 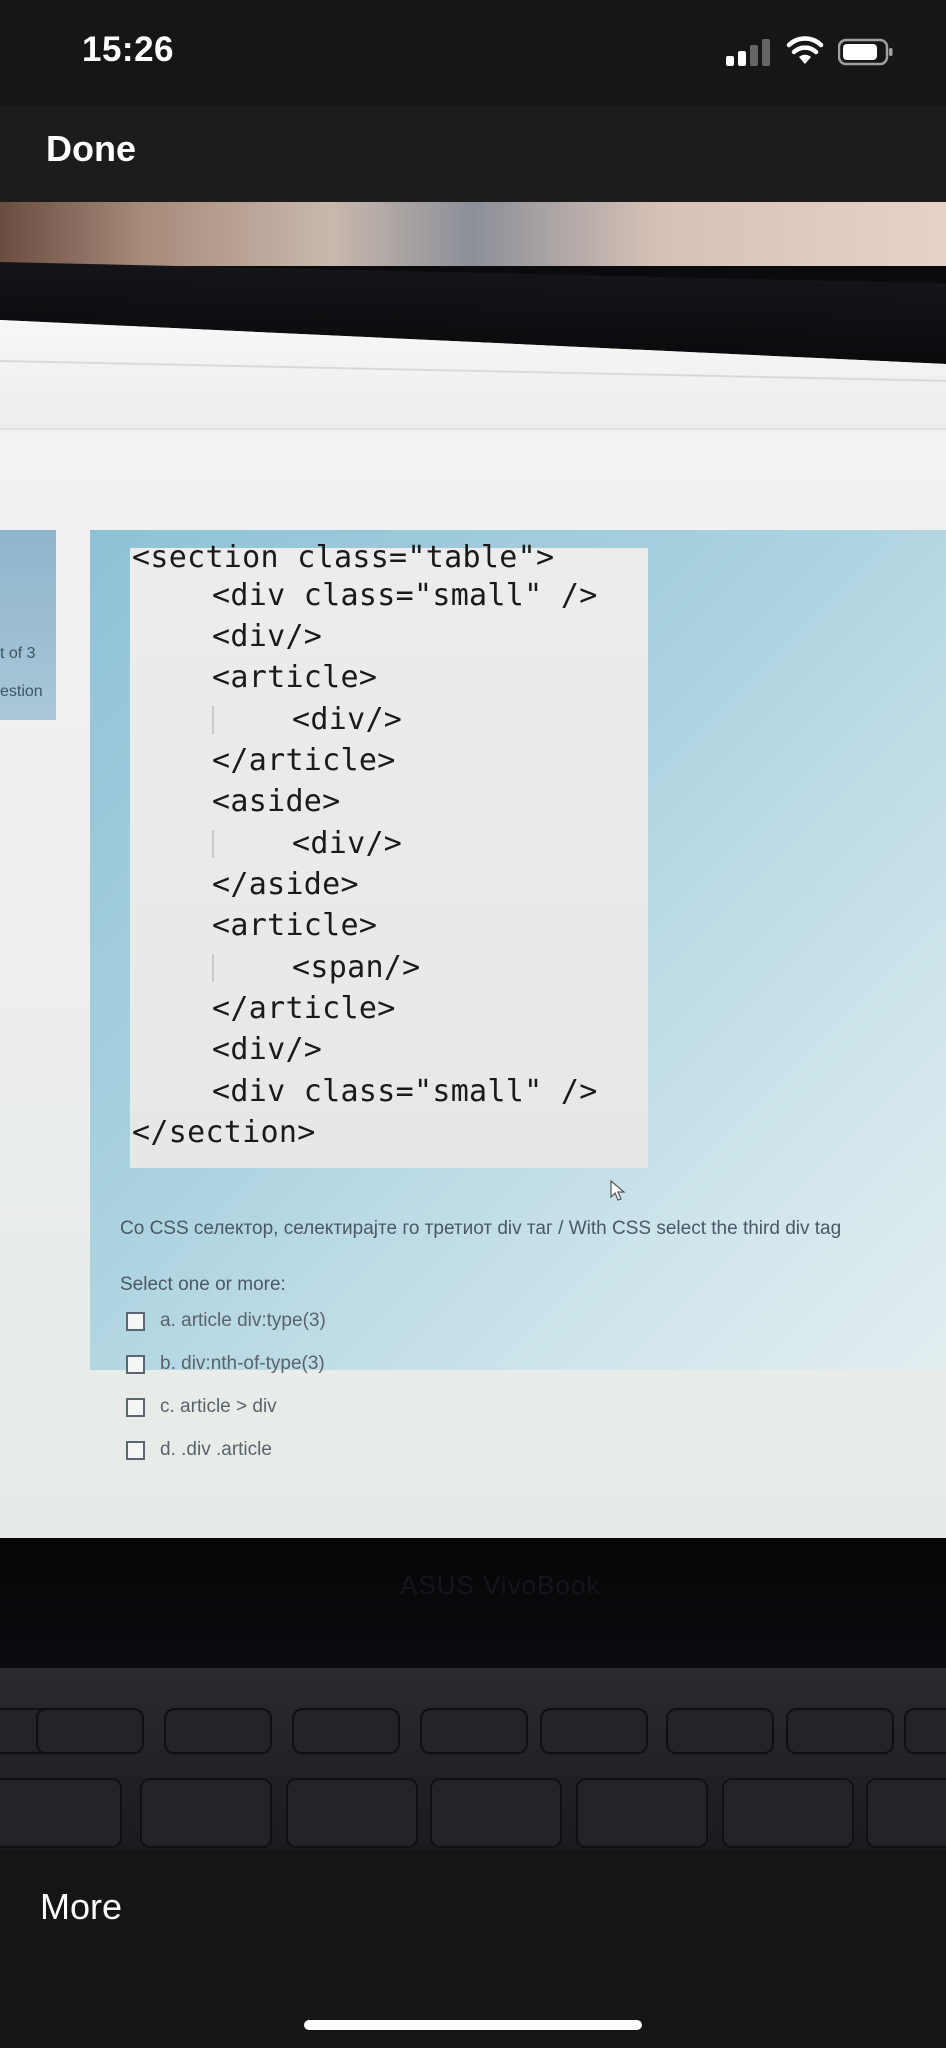 What do you see at coordinates (276, 801) in the screenshot?
I see `code-line: <aside>` at bounding box center [276, 801].